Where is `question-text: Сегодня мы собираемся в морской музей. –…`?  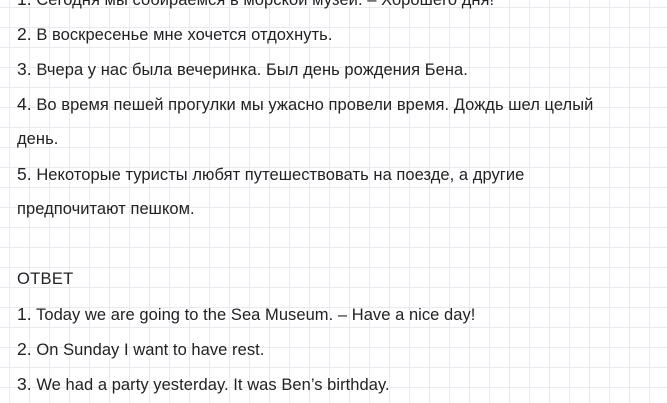 question-text: Сегодня мы собираемся в морской музей. –… is located at coordinates (263, 4).